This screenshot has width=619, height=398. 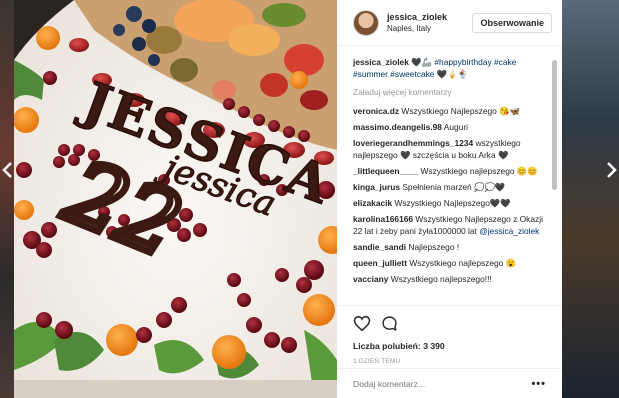 I want to click on comment-username: vacciany, so click(x=370, y=279).